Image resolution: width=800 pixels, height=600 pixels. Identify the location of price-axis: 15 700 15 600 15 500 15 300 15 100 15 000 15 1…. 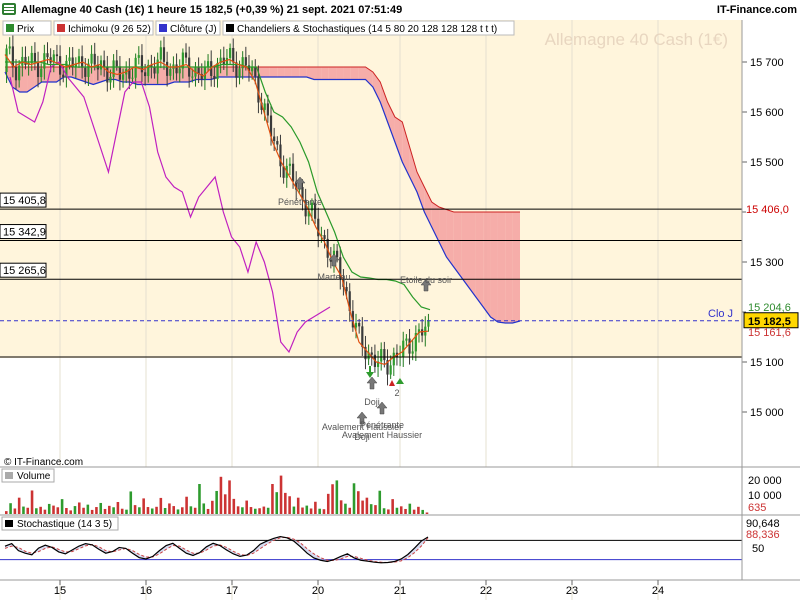
(770, 238).